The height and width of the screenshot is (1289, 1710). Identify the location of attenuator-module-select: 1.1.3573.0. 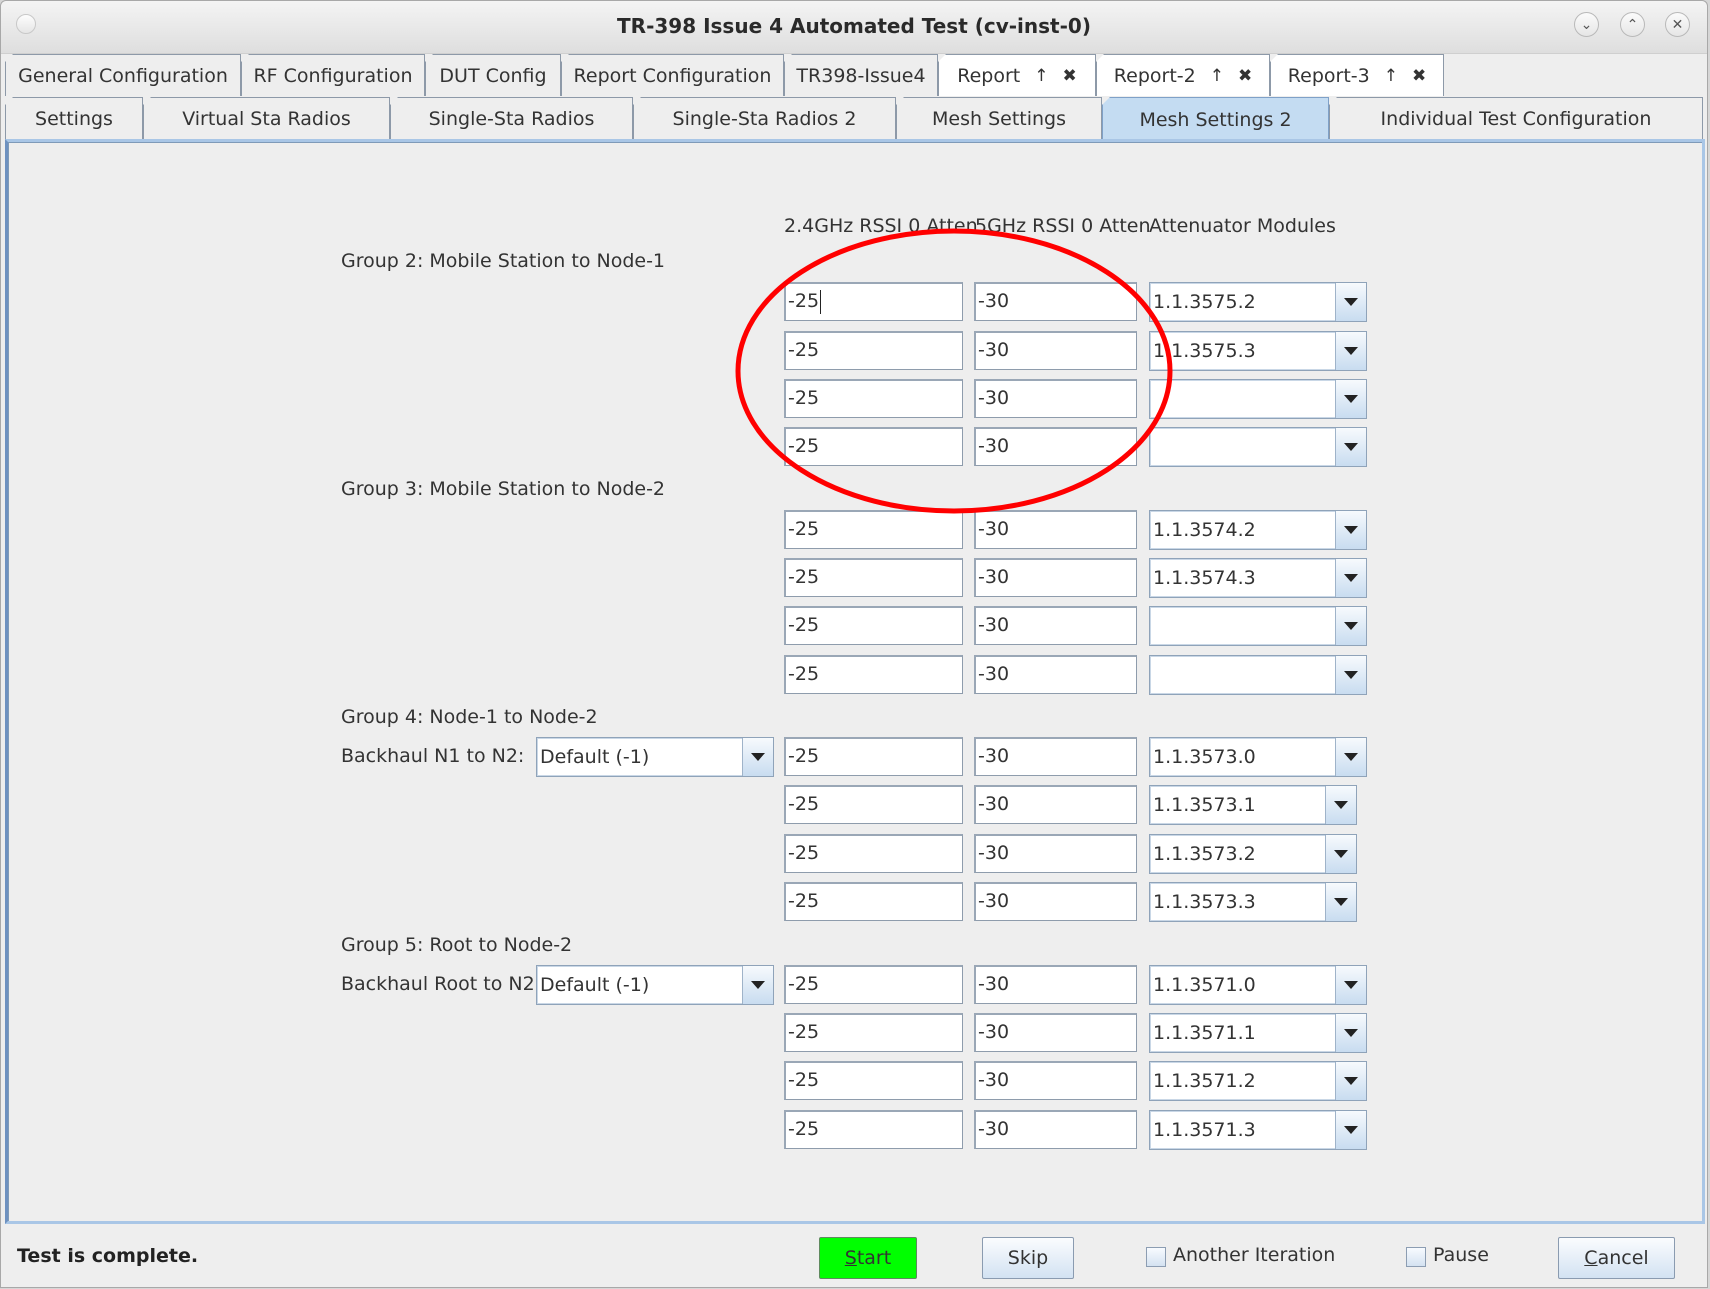
(1258, 757).